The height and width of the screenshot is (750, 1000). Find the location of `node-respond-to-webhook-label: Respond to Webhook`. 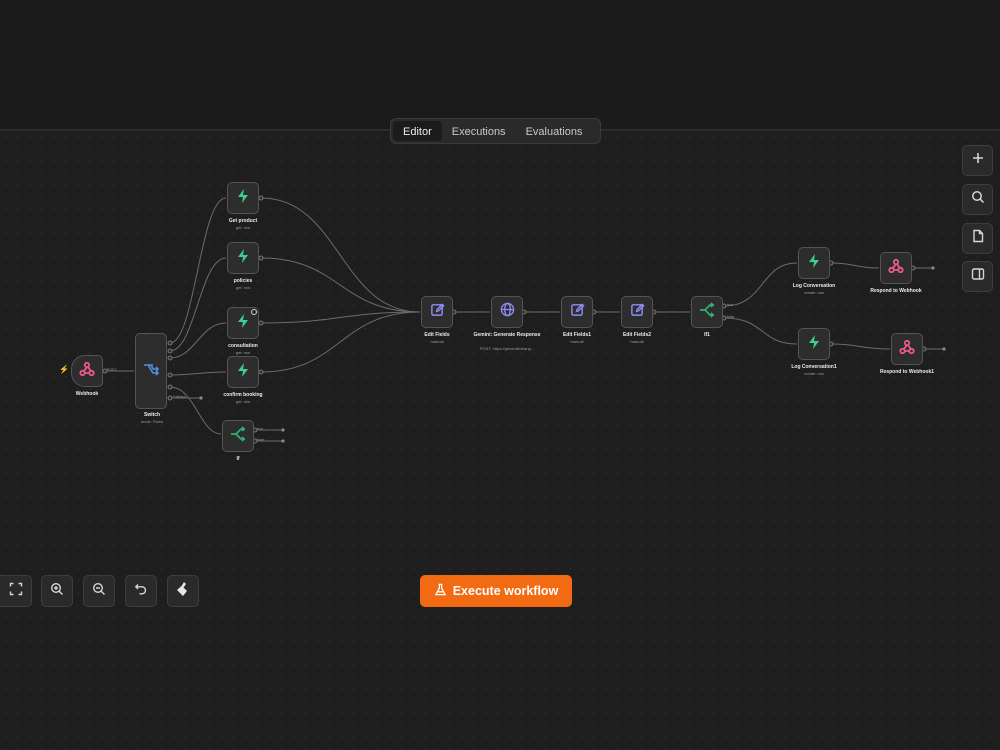

node-respond-to-webhook-label: Respond to Webhook is located at coordinates (896, 291).